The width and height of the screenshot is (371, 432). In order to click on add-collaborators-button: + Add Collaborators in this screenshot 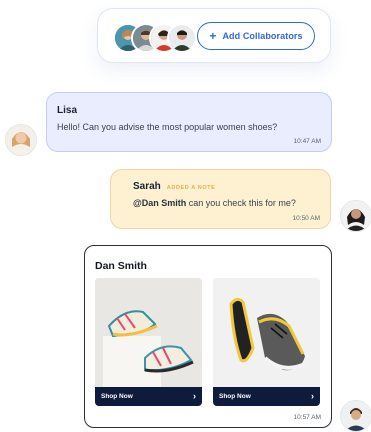, I will do `click(256, 36)`.